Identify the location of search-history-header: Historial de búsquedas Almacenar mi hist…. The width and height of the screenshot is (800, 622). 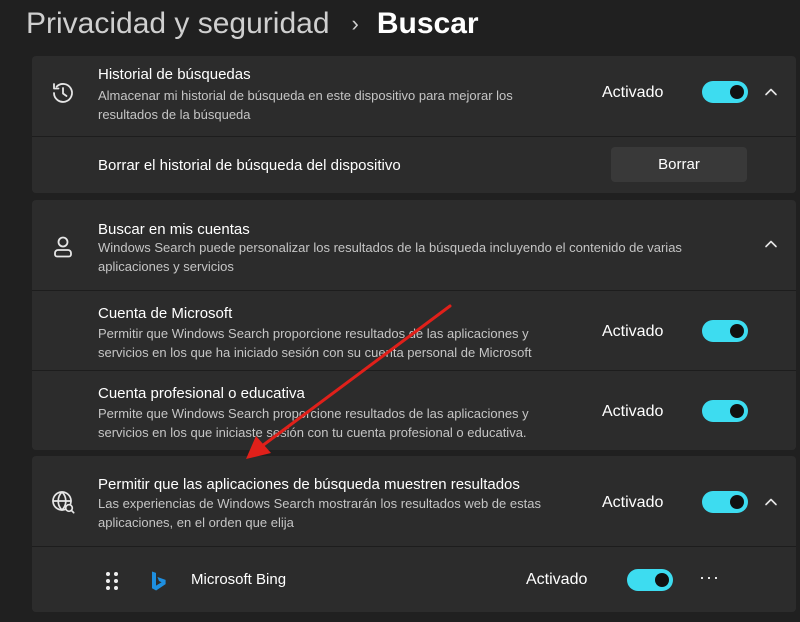
(414, 96).